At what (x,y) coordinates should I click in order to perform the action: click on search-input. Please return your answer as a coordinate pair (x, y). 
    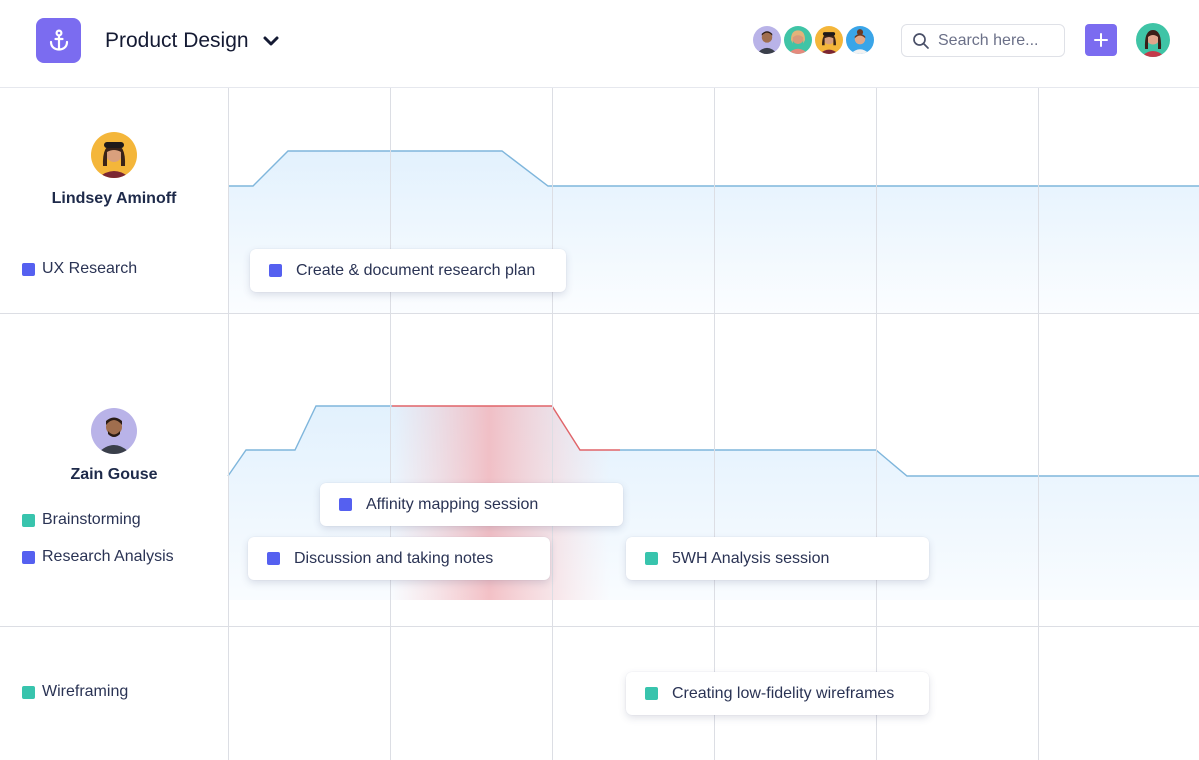
    Looking at the image, I should click on (998, 40).